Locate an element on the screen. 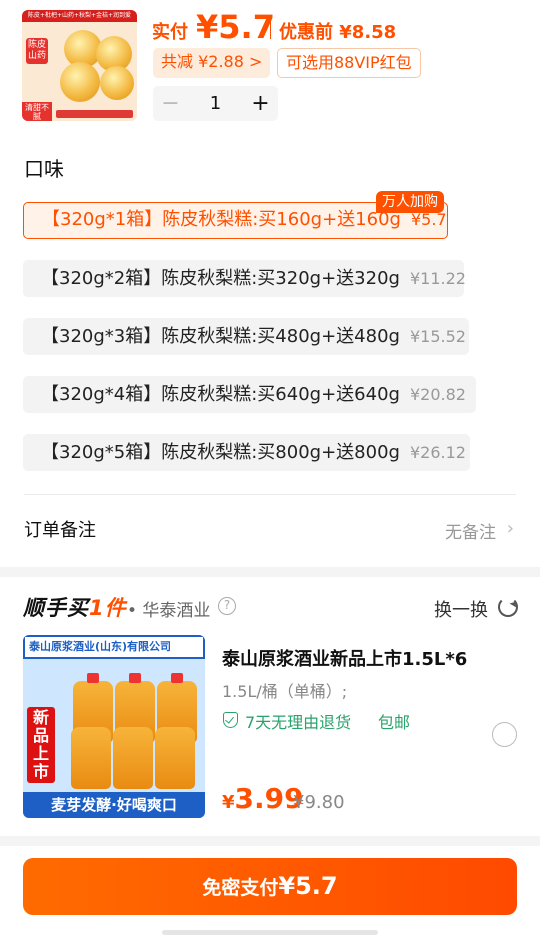  quantity-stepper: − 1 + is located at coordinates (215, 103).